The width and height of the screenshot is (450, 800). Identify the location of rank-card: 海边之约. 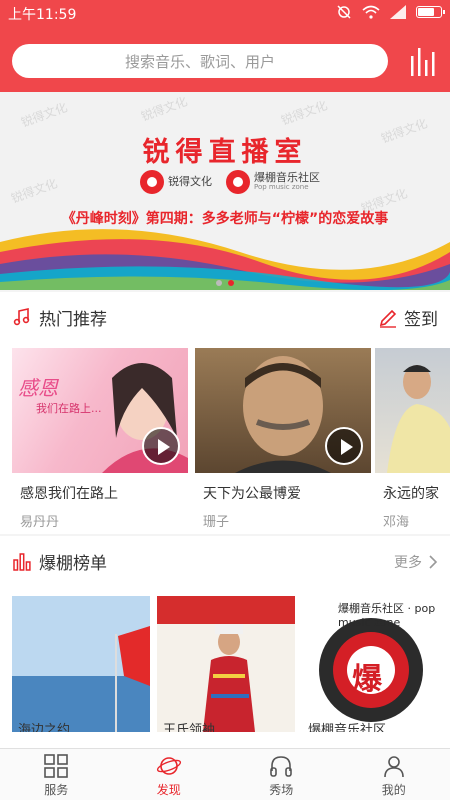
(81, 664).